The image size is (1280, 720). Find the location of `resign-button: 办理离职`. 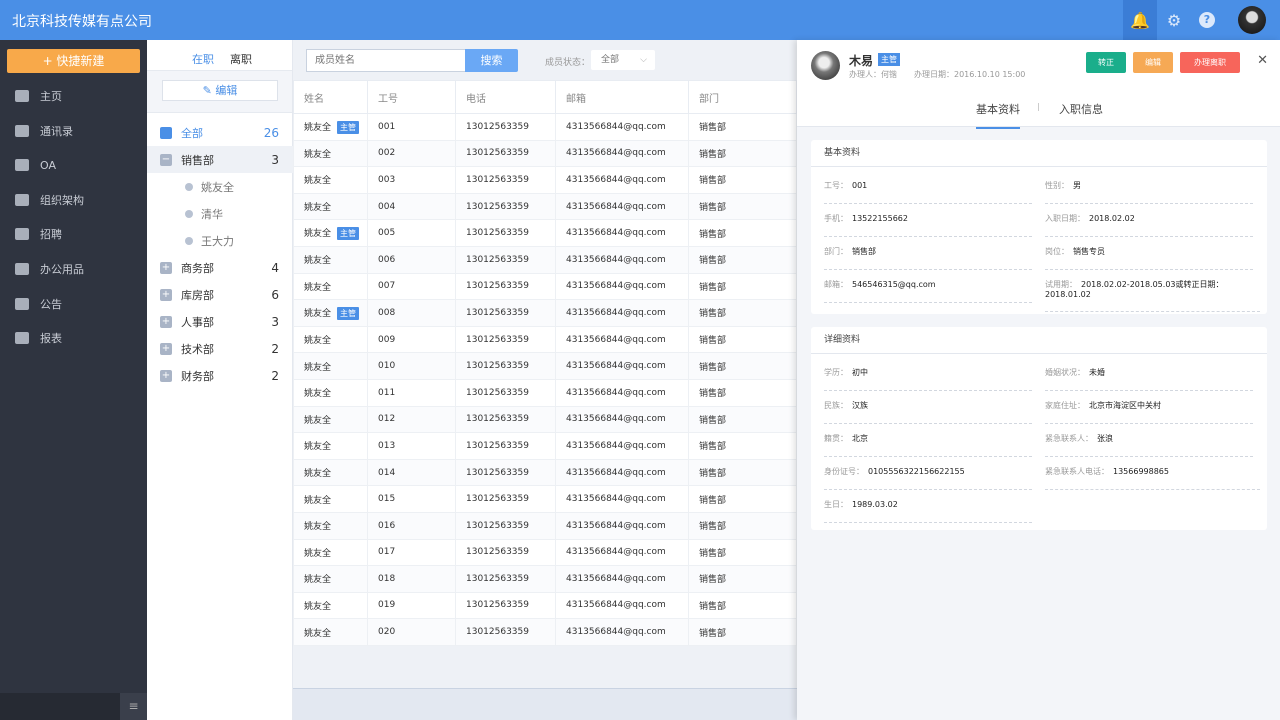

resign-button: 办理离职 is located at coordinates (1210, 62).